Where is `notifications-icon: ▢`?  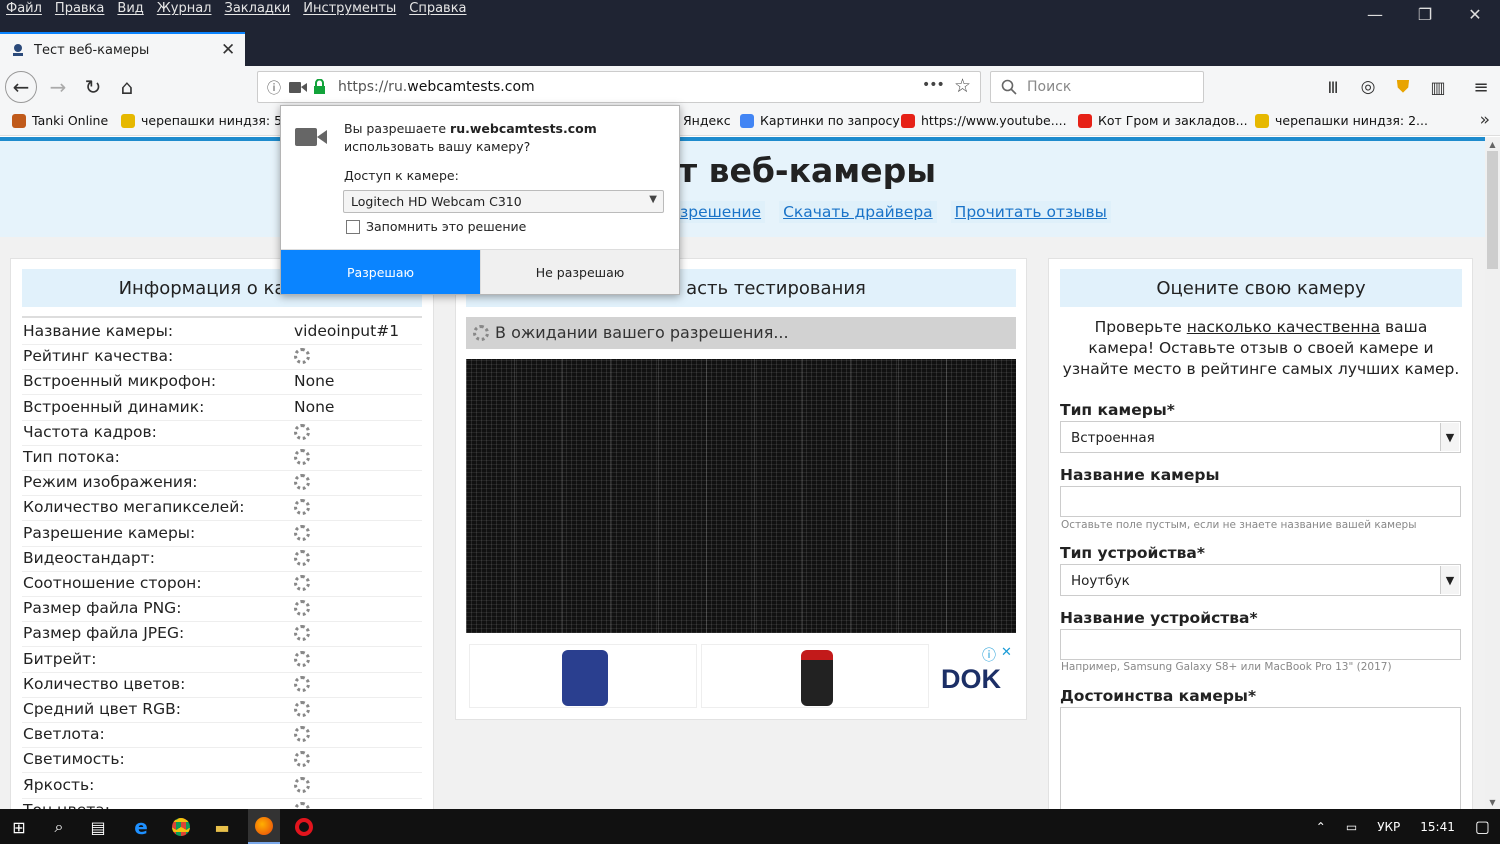 notifications-icon: ▢ is located at coordinates (1482, 826).